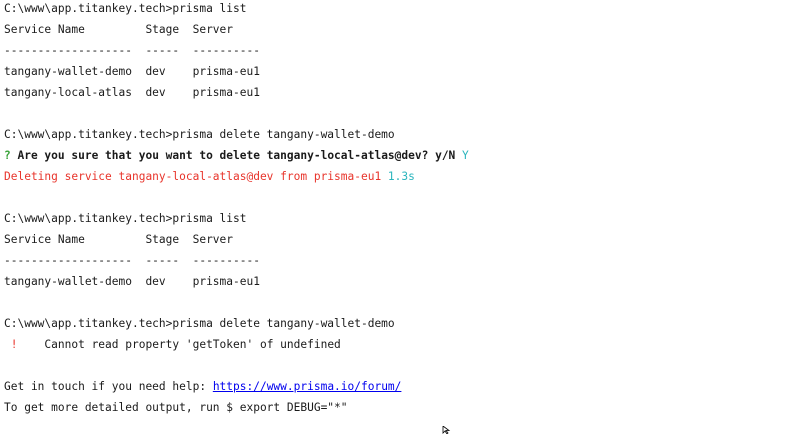  Describe the element at coordinates (446, 430) in the screenshot. I see `mouse-pointer-icon` at that location.